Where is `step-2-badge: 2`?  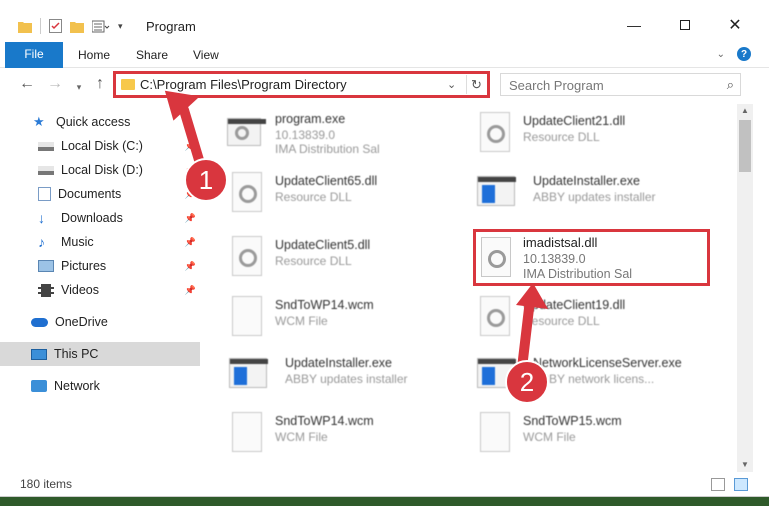 step-2-badge: 2 is located at coordinates (527, 382).